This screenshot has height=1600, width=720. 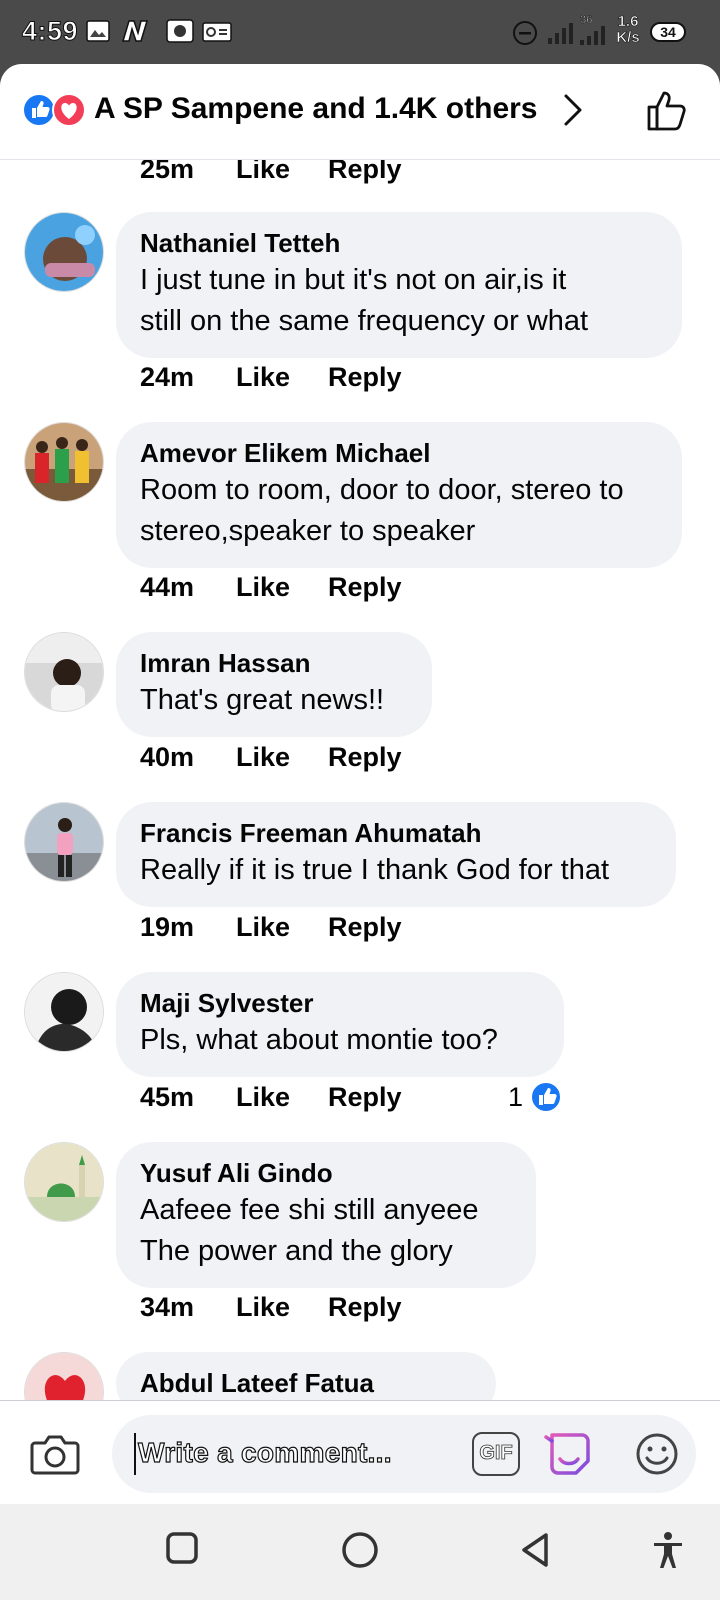 I want to click on comment-text-line: The power and the glory, so click(x=296, y=1251).